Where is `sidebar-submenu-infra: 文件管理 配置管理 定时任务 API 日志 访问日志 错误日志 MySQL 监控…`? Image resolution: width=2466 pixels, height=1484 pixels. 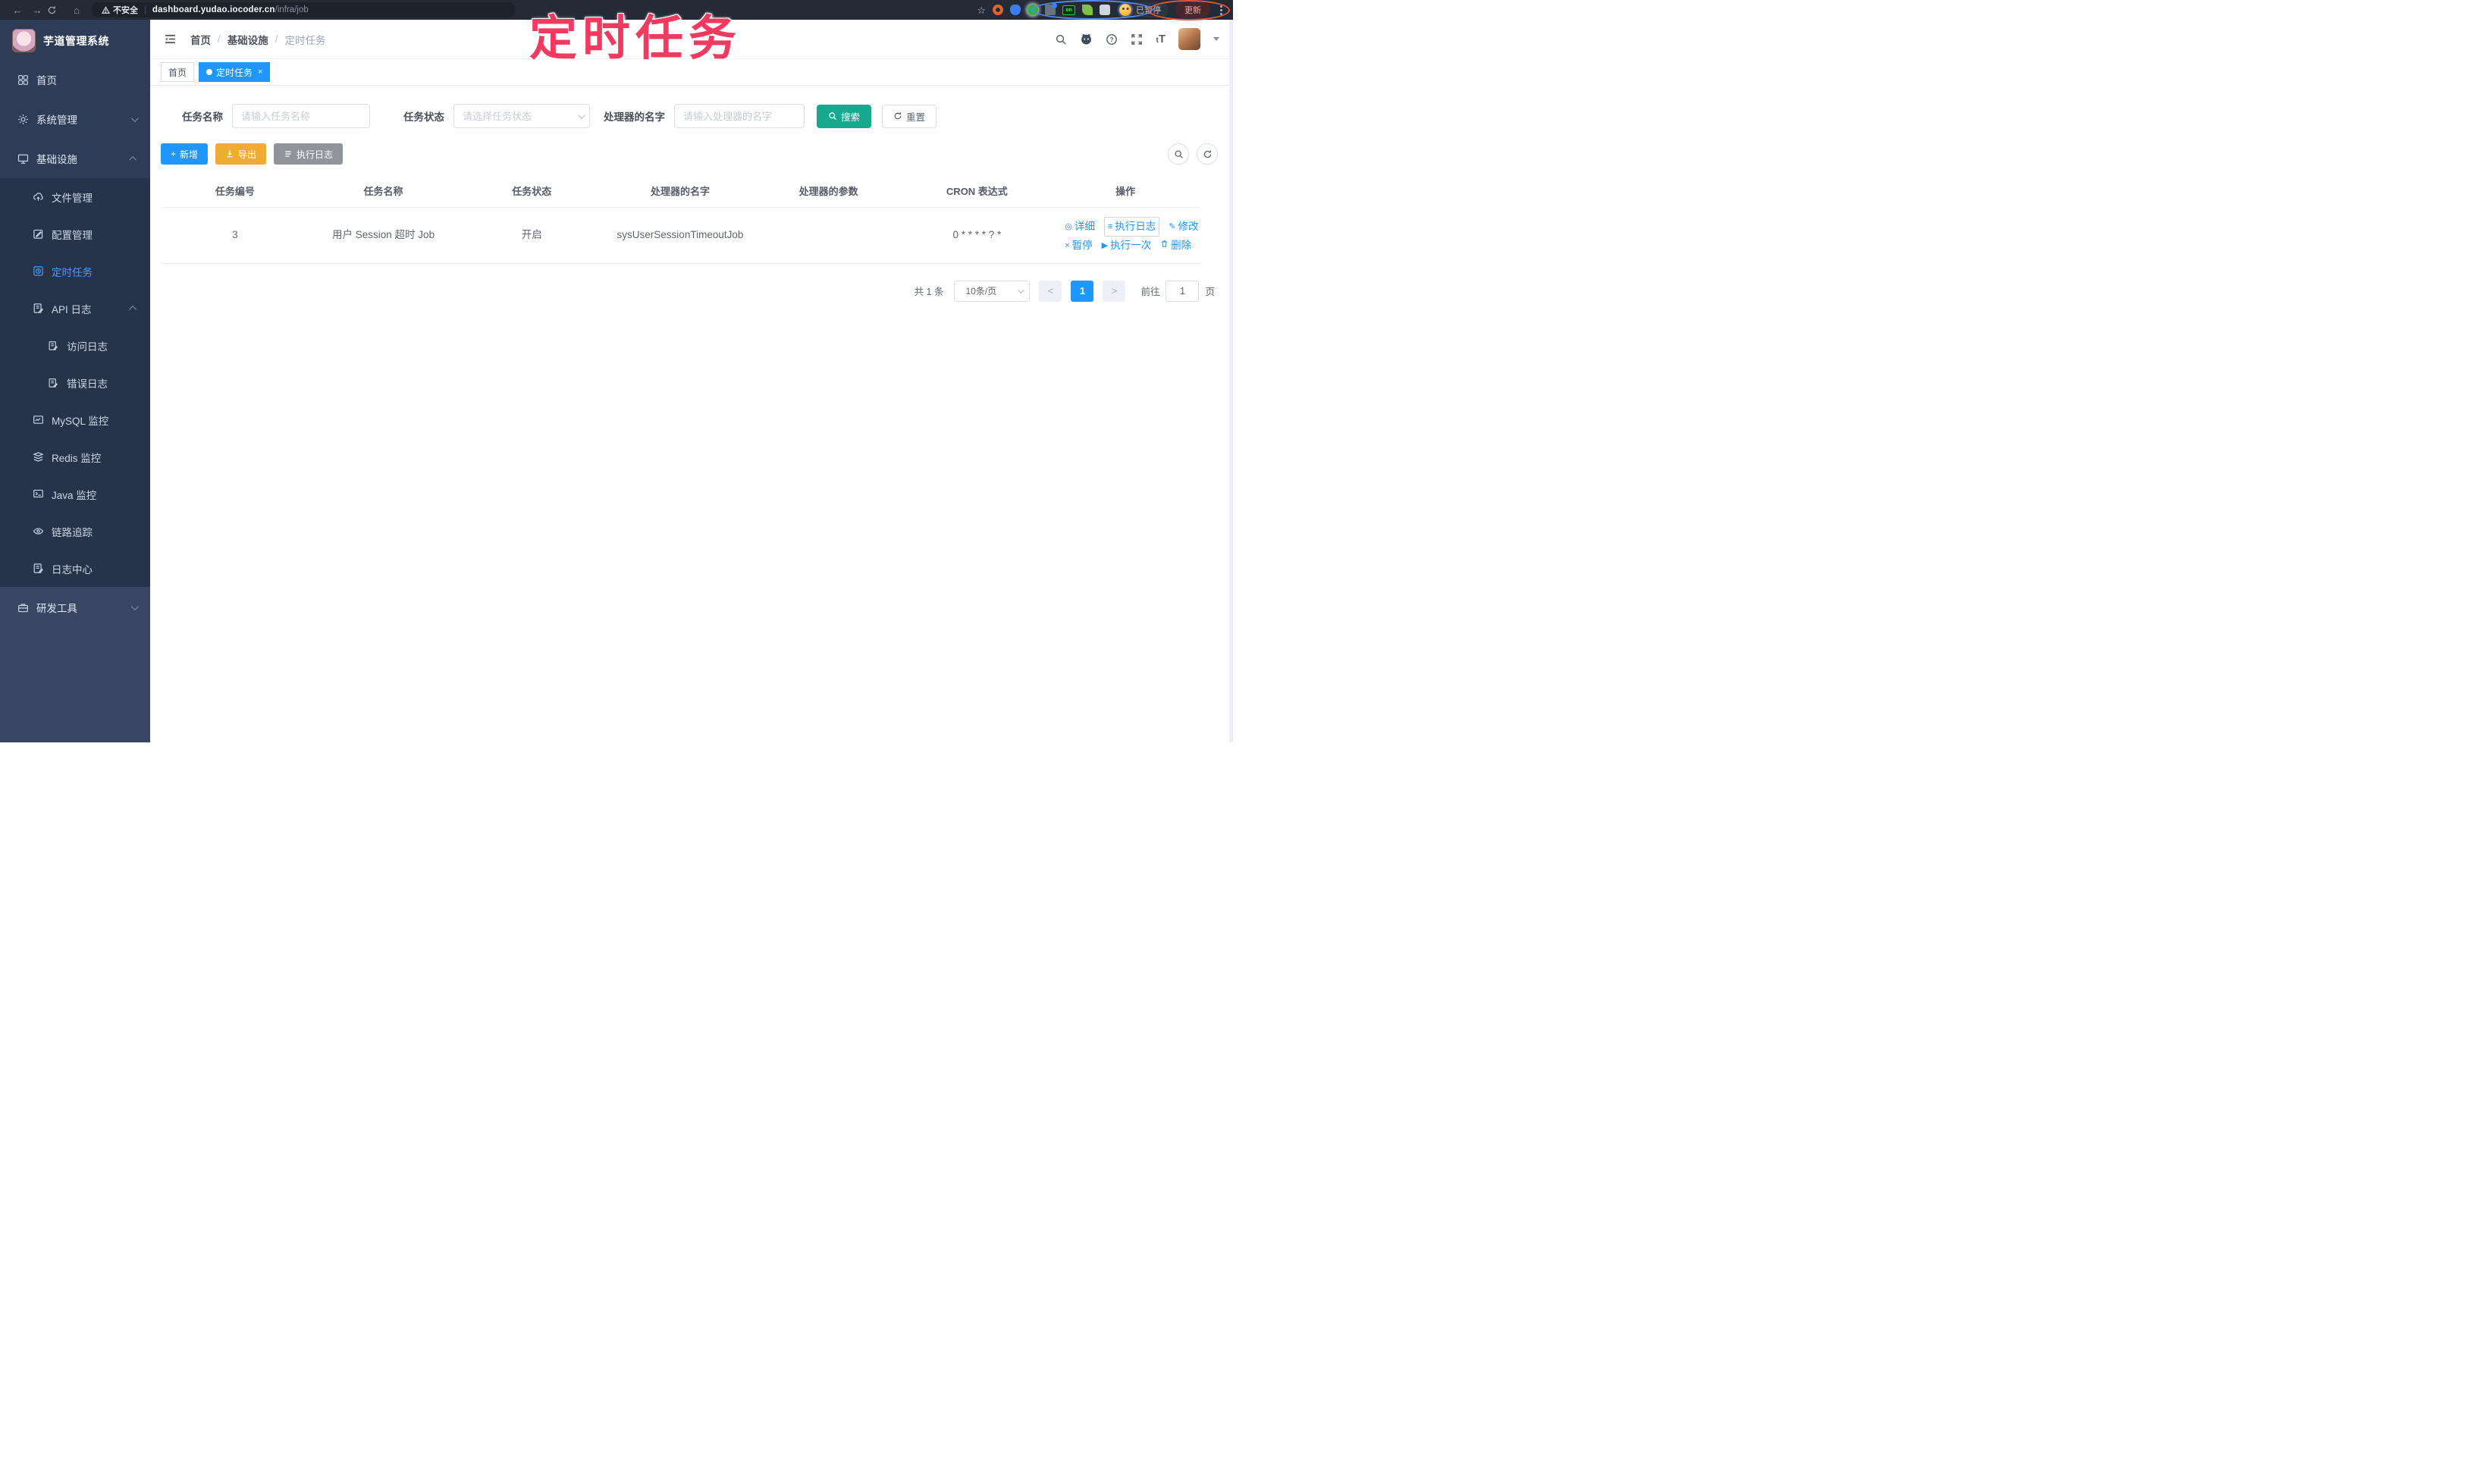
sidebar-submenu-infra: 文件管理 配置管理 定时任务 API 日志 访问日志 错误日志 MySQL 监控… is located at coordinates (75, 383).